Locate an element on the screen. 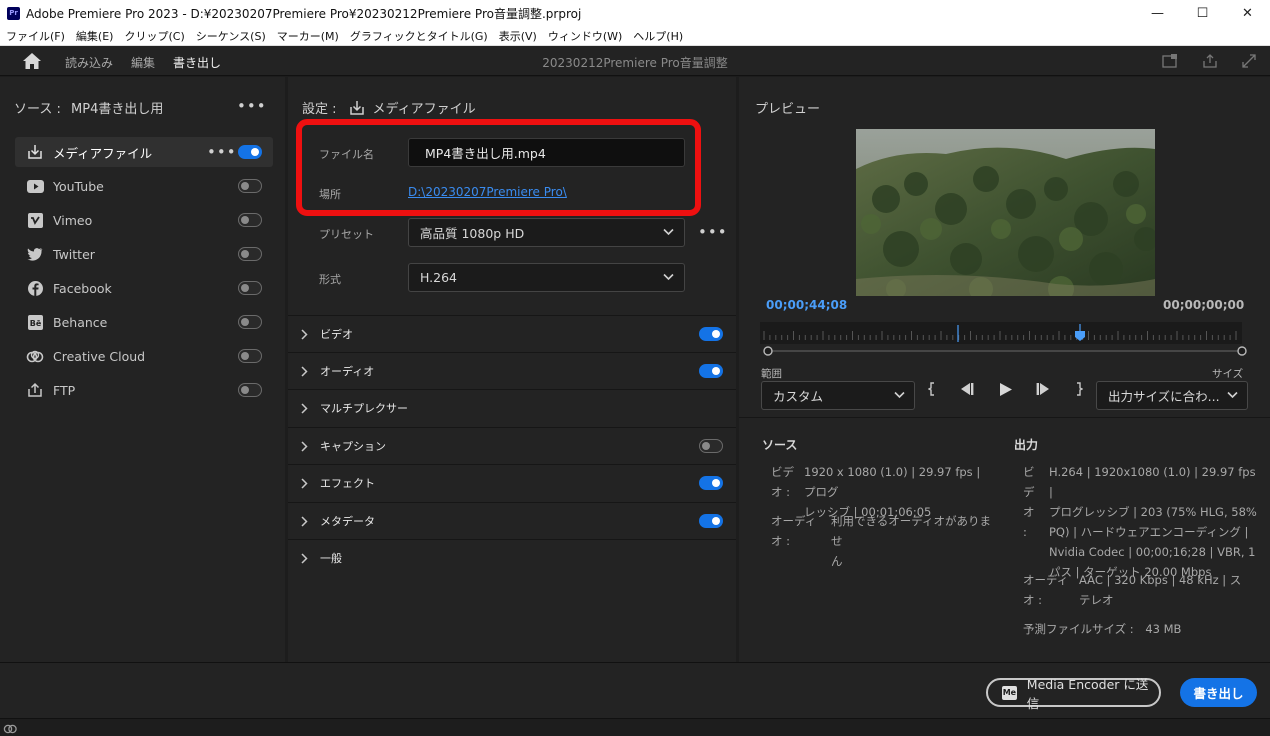 Image resolution: width=1270 pixels, height=736 pixels. dest-label: Vimeo is located at coordinates (73, 220).